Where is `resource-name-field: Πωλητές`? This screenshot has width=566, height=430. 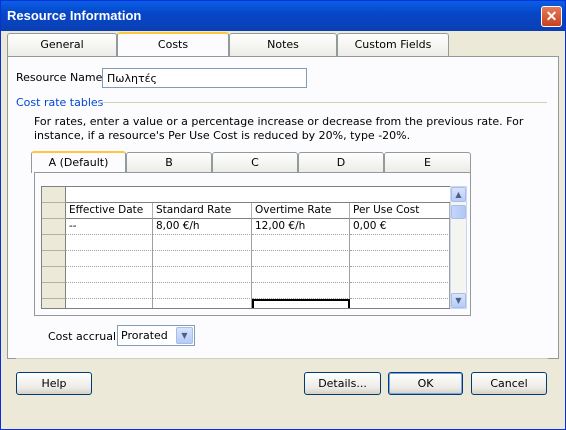
resource-name-field: Πωλητές is located at coordinates (204, 78).